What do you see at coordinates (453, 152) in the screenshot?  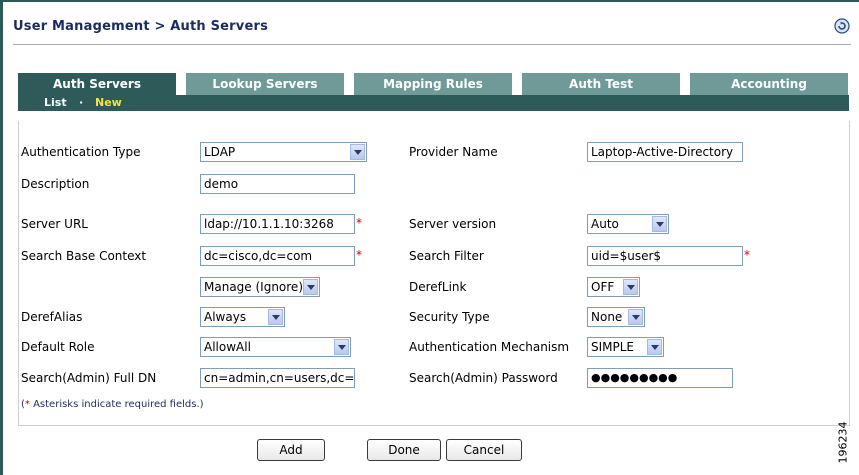 I see `provider-name-label: Provider Name` at bounding box center [453, 152].